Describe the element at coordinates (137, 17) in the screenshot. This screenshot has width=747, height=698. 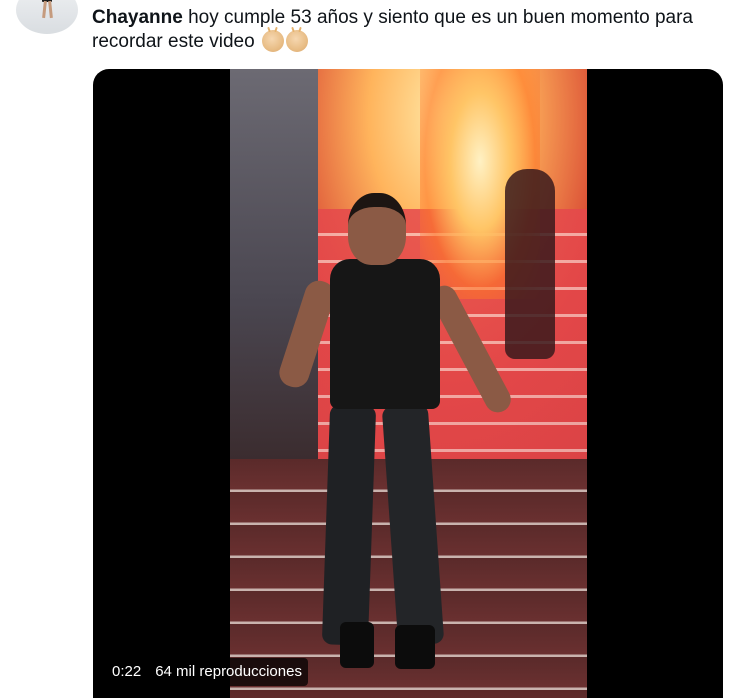
I see `author-name: Chayanne` at that location.